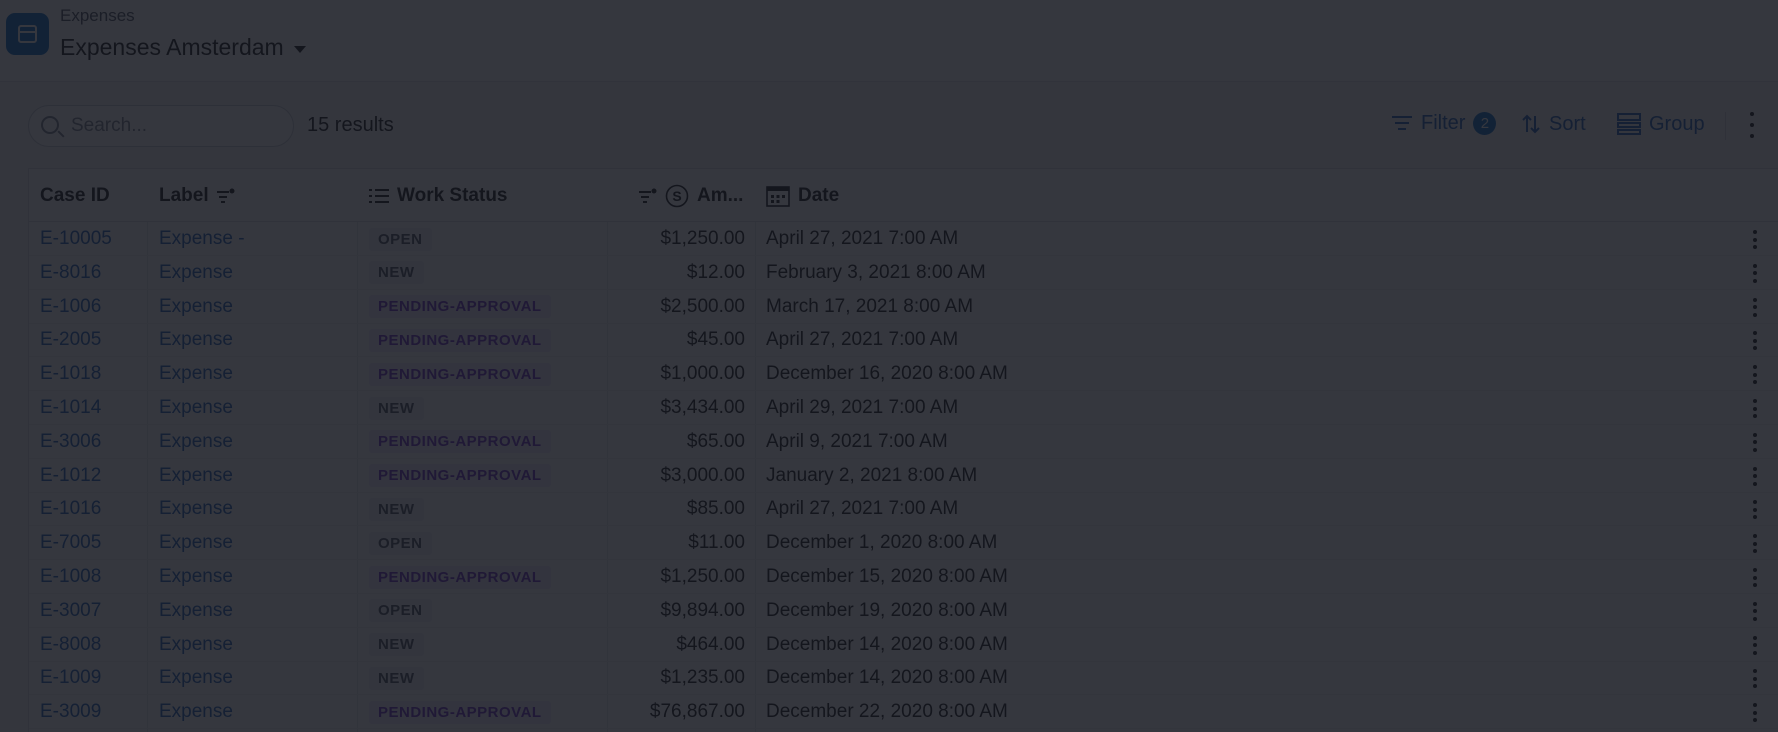 The height and width of the screenshot is (732, 1778). I want to click on label-link: Expense -, so click(202, 239).